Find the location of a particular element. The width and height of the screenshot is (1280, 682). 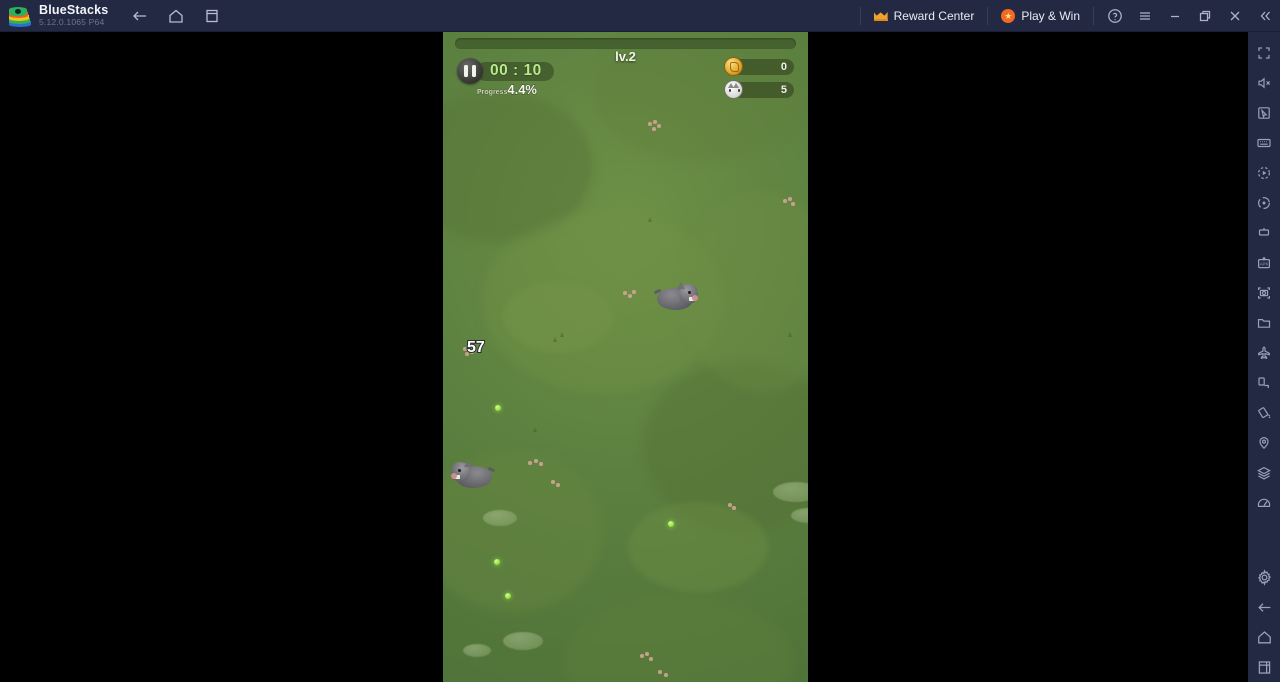

location-icon is located at coordinates (1264, 443).